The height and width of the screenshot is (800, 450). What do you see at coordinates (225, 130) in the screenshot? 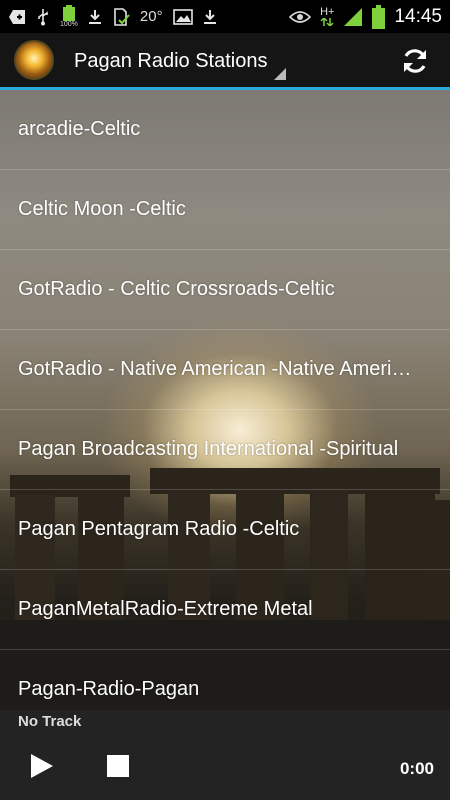
I see `list-item: arcadie-Celtic` at bounding box center [225, 130].